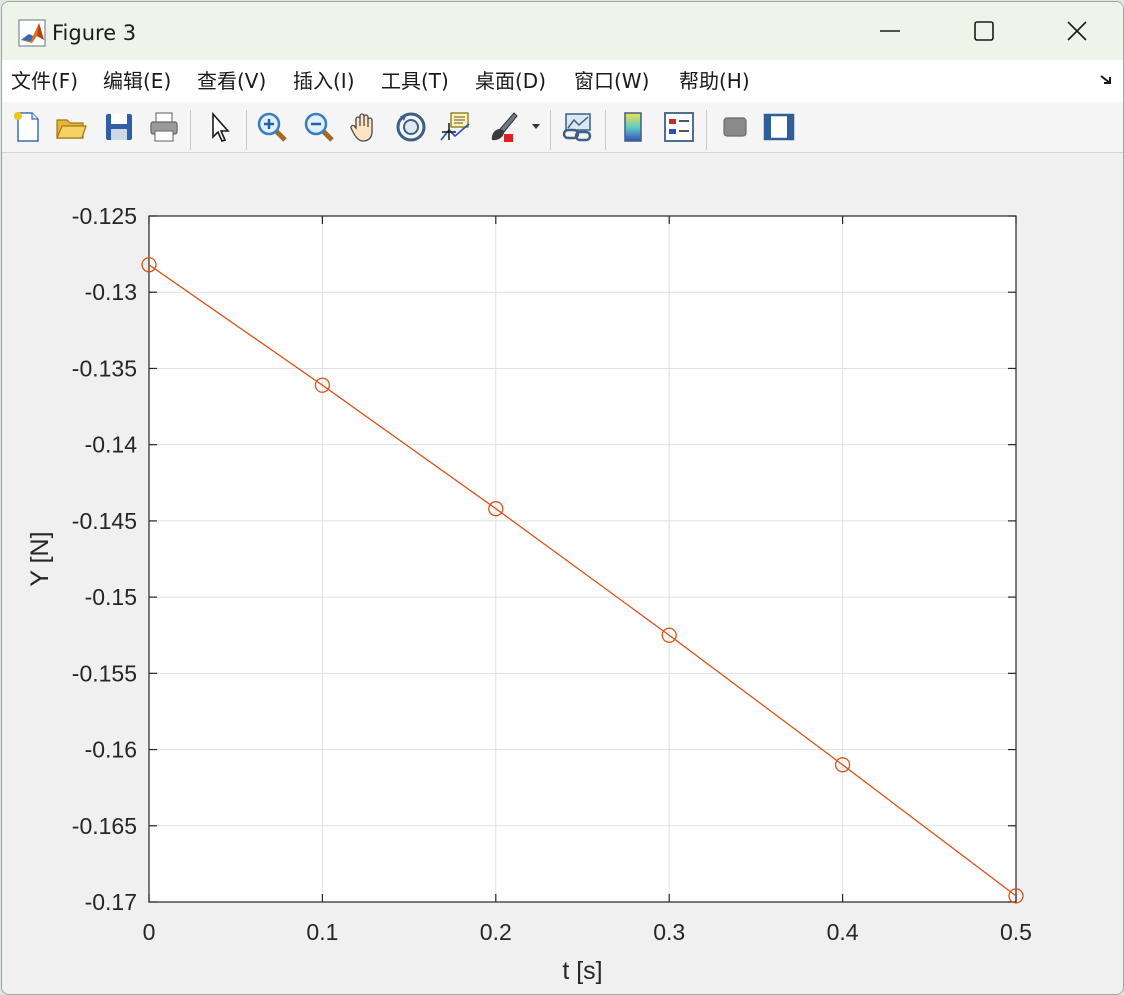 Image resolution: width=1124 pixels, height=995 pixels. Describe the element at coordinates (111, 292) in the screenshot. I see `y-tick-label: -0.13` at that location.